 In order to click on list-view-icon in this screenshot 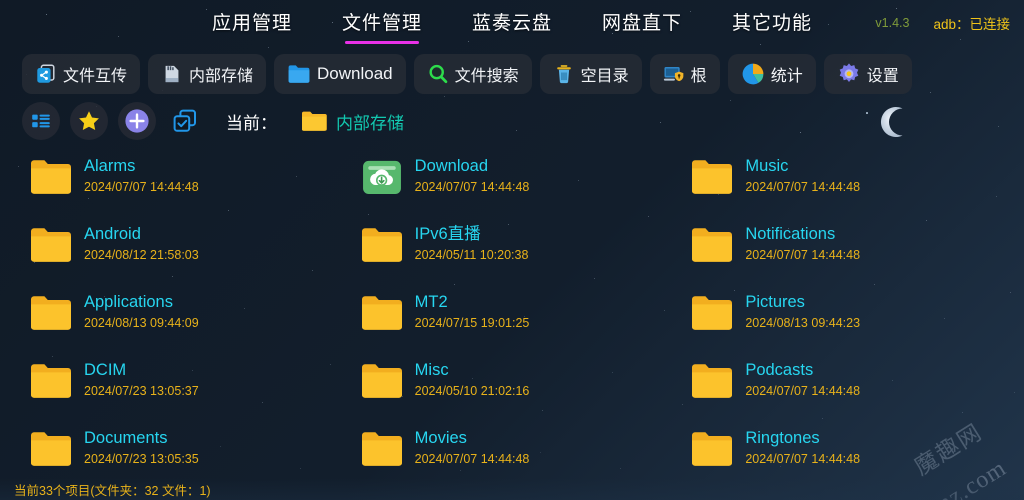, I will do `click(41, 121)`.